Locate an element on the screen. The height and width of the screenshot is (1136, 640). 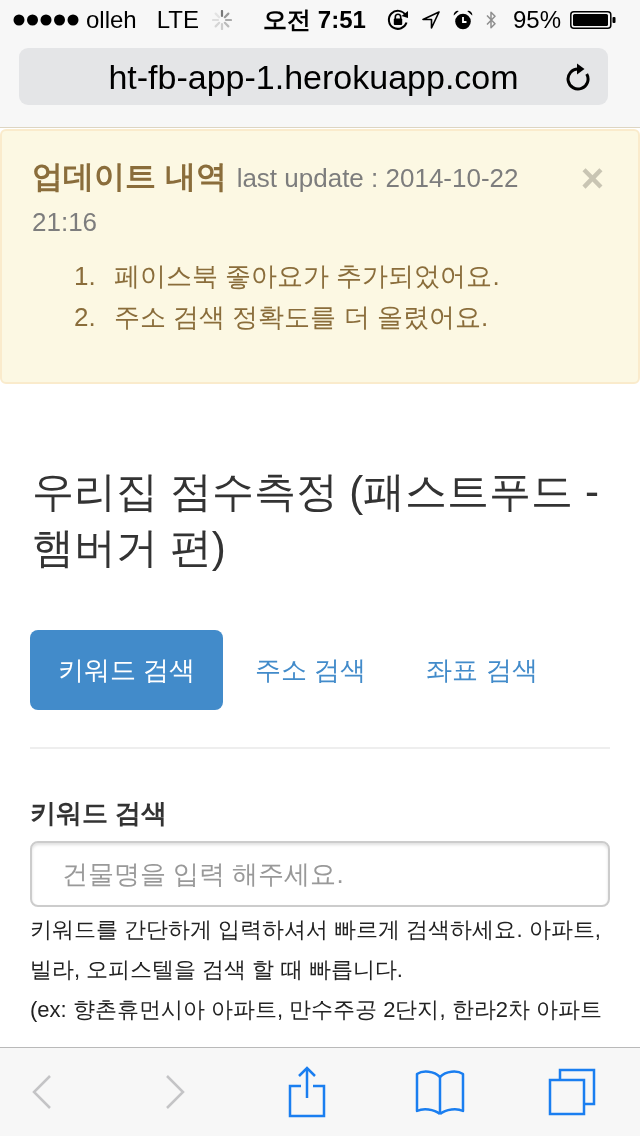
network-type: LTE is located at coordinates (177, 20).